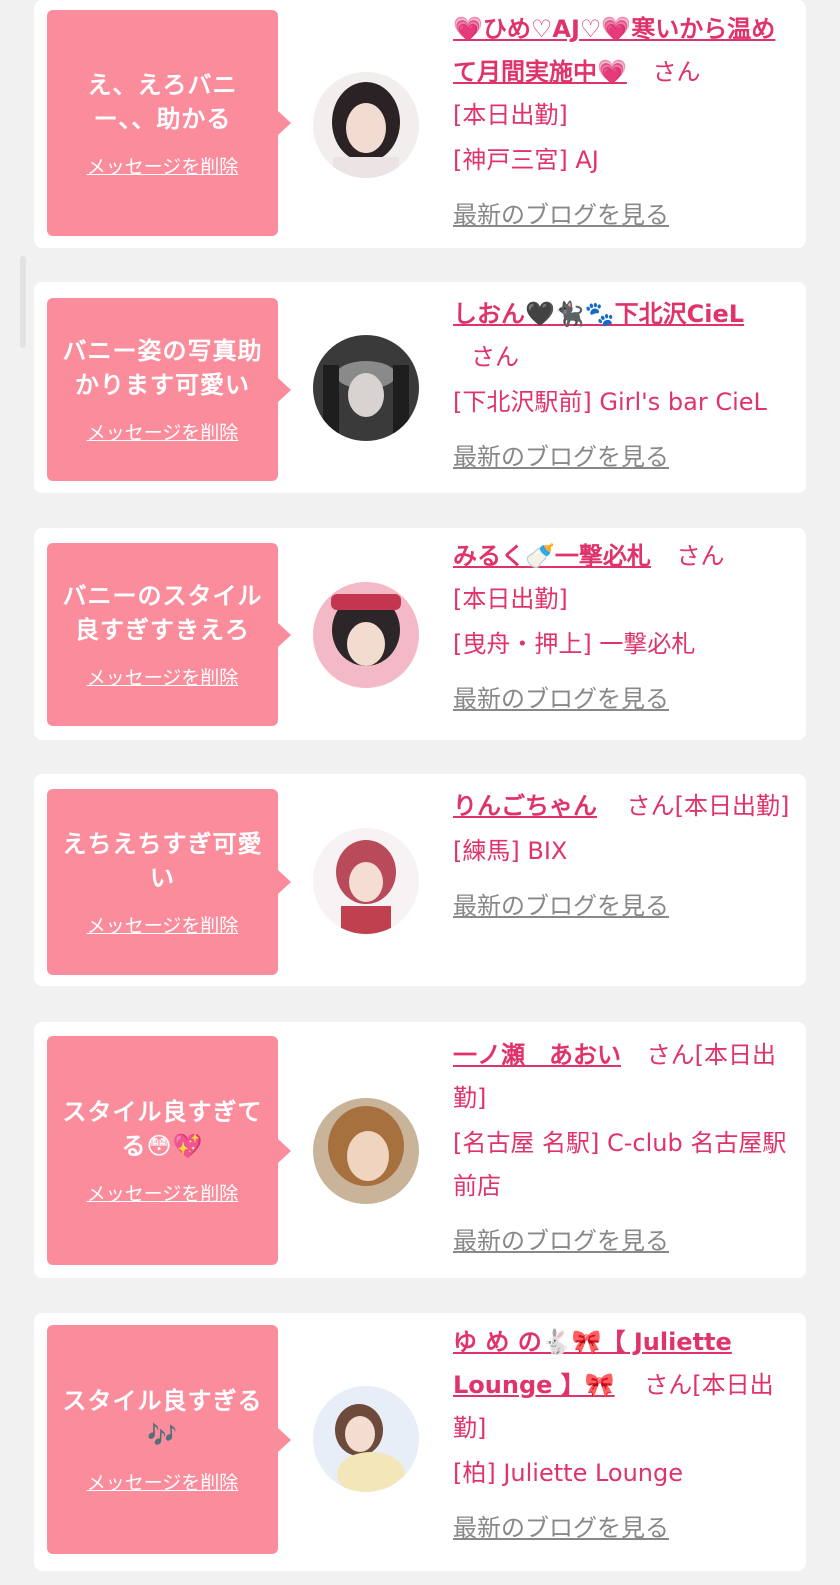 The height and width of the screenshot is (1585, 840). I want to click on cast-name-link: しおん🖤🐈‍⬛🐾下北沢CieL, so click(598, 314).